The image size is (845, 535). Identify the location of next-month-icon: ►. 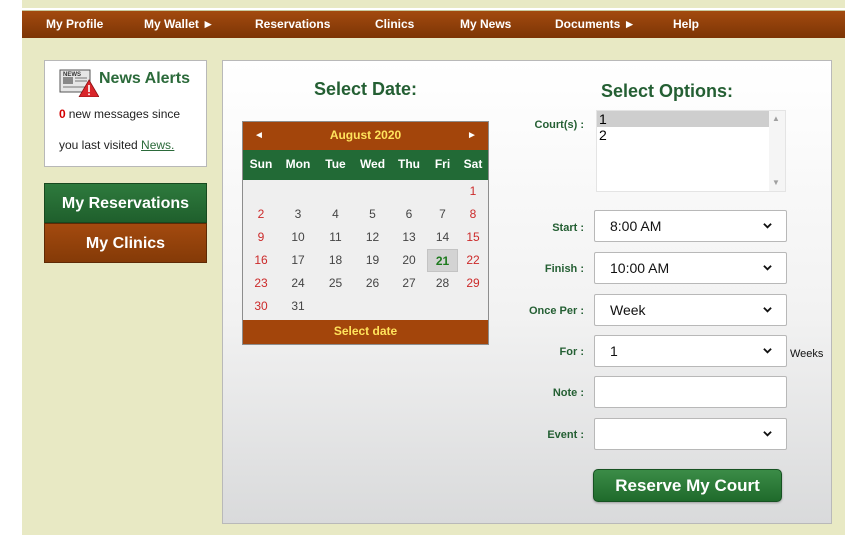
(472, 135).